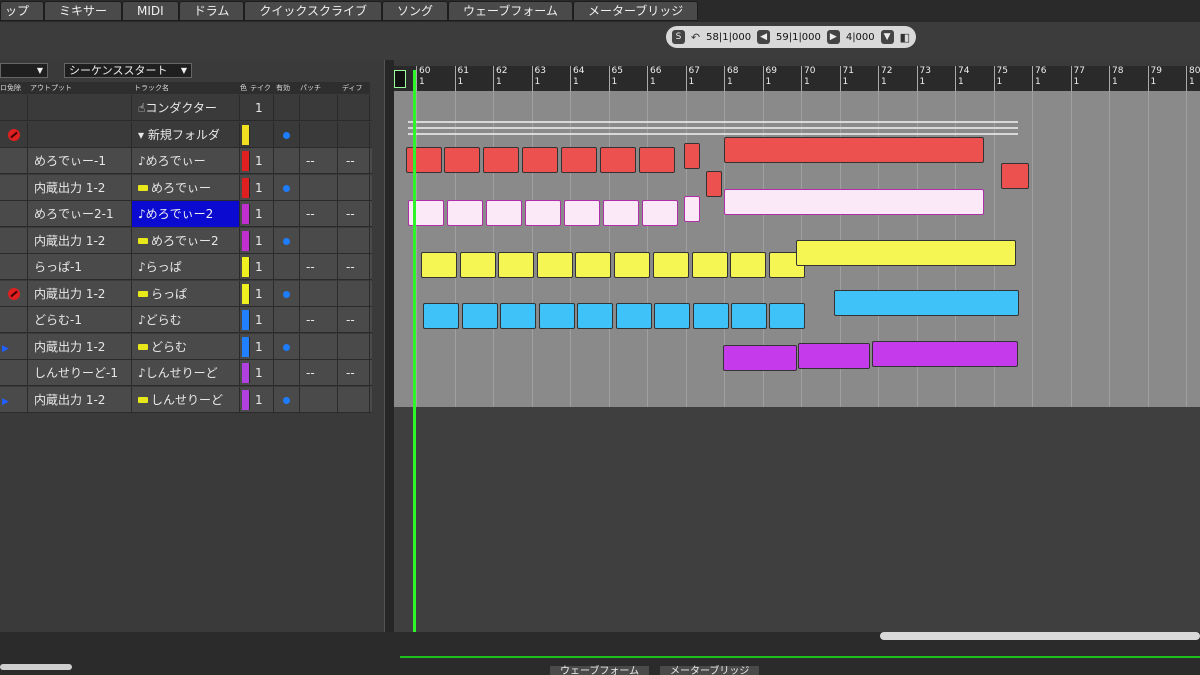  I want to click on playhead-line, so click(414, 360).